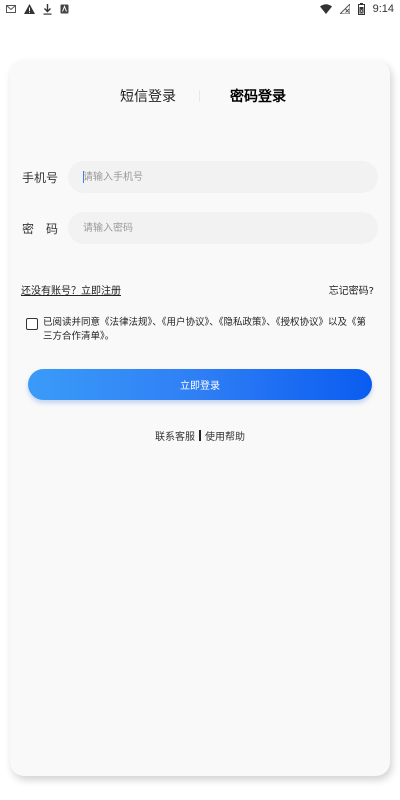 The image size is (400, 800). Describe the element at coordinates (71, 289) in the screenshot. I see `register-link: 还没有账号？立即注册` at that location.